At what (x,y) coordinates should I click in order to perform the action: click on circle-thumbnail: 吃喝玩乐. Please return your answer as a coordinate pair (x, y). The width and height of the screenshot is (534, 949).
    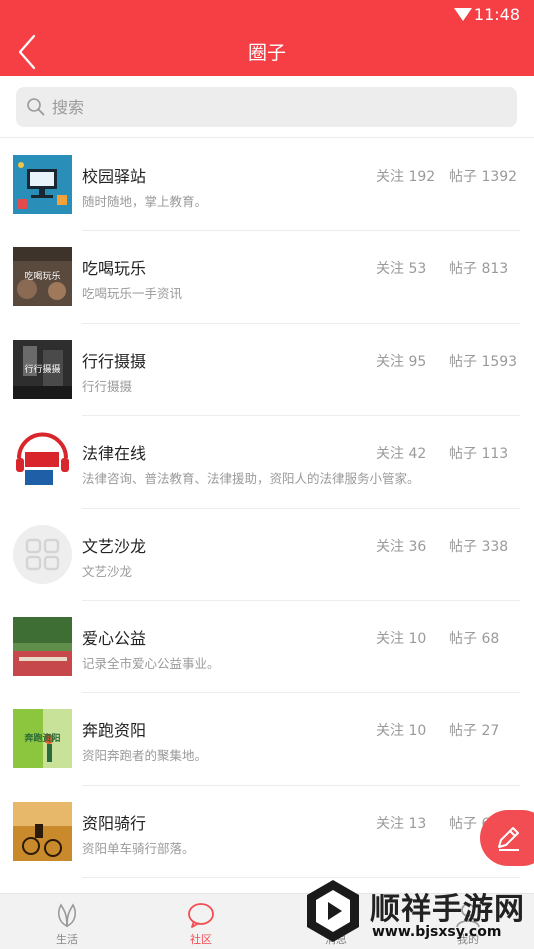
    Looking at the image, I should click on (42, 277).